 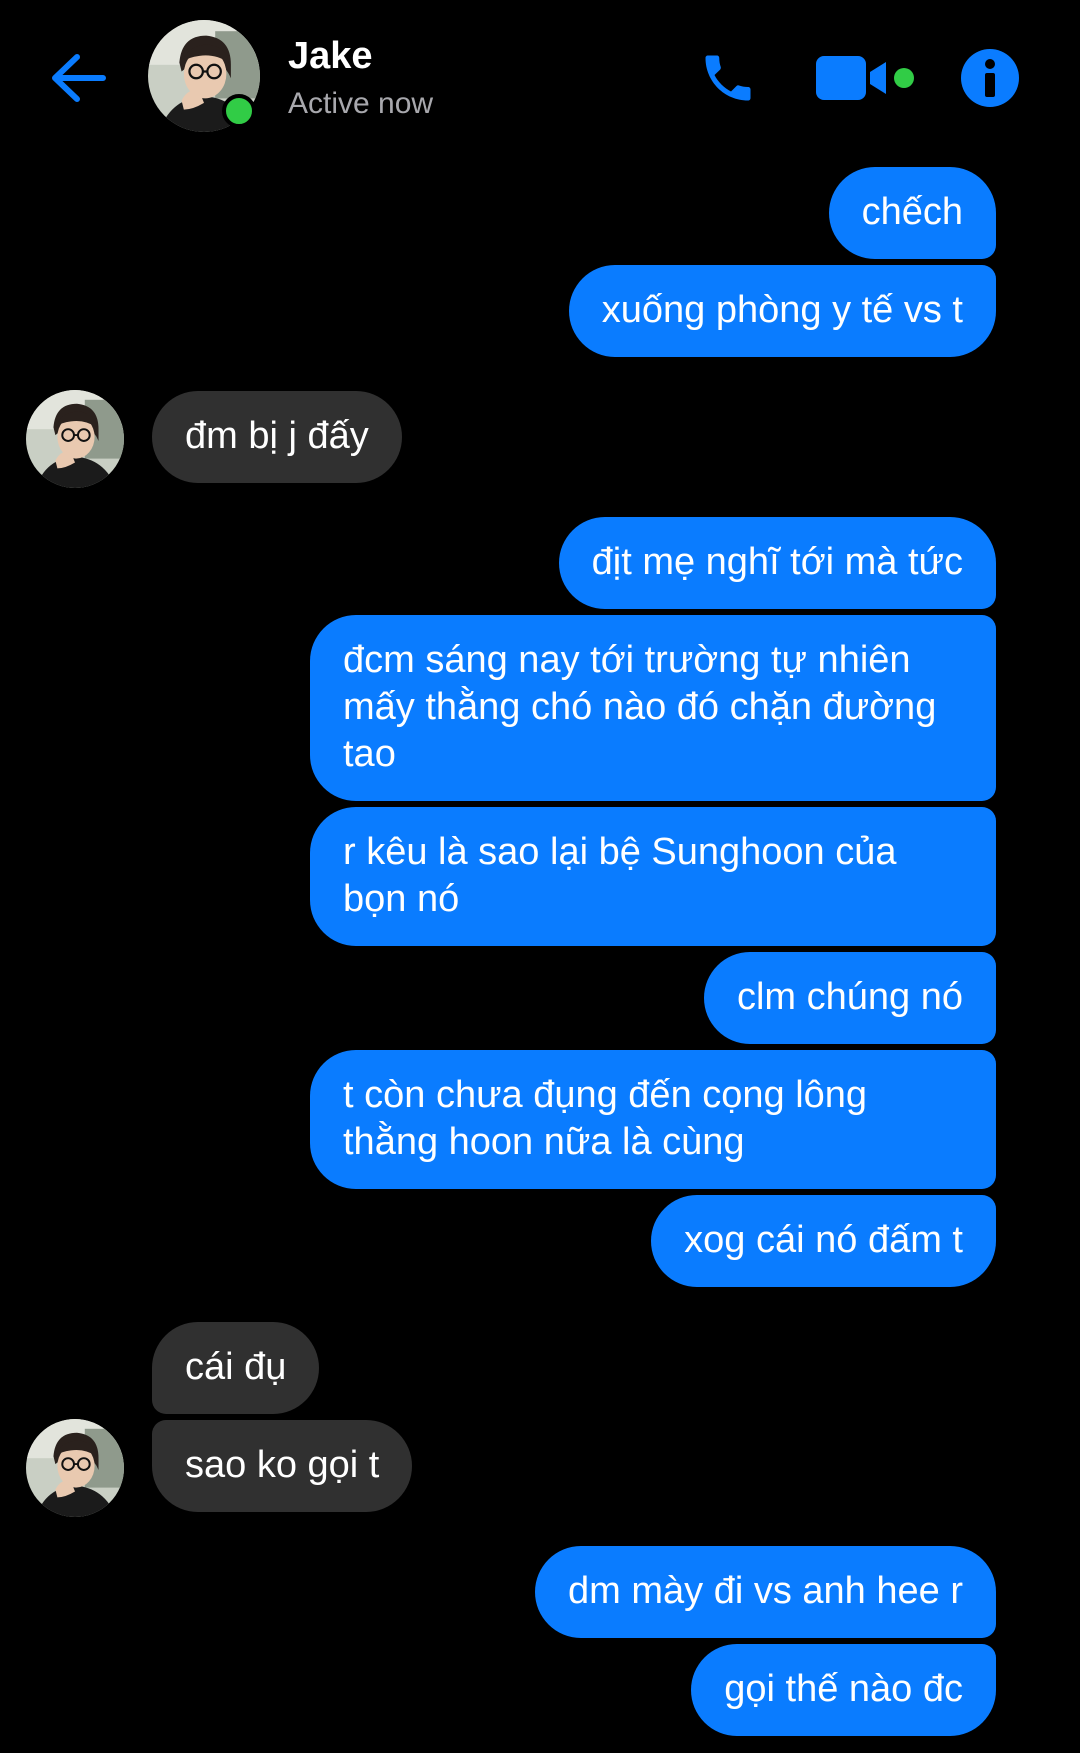 I want to click on outgoing-message: địt mẹ nghĩ tới mà tức, so click(x=777, y=563).